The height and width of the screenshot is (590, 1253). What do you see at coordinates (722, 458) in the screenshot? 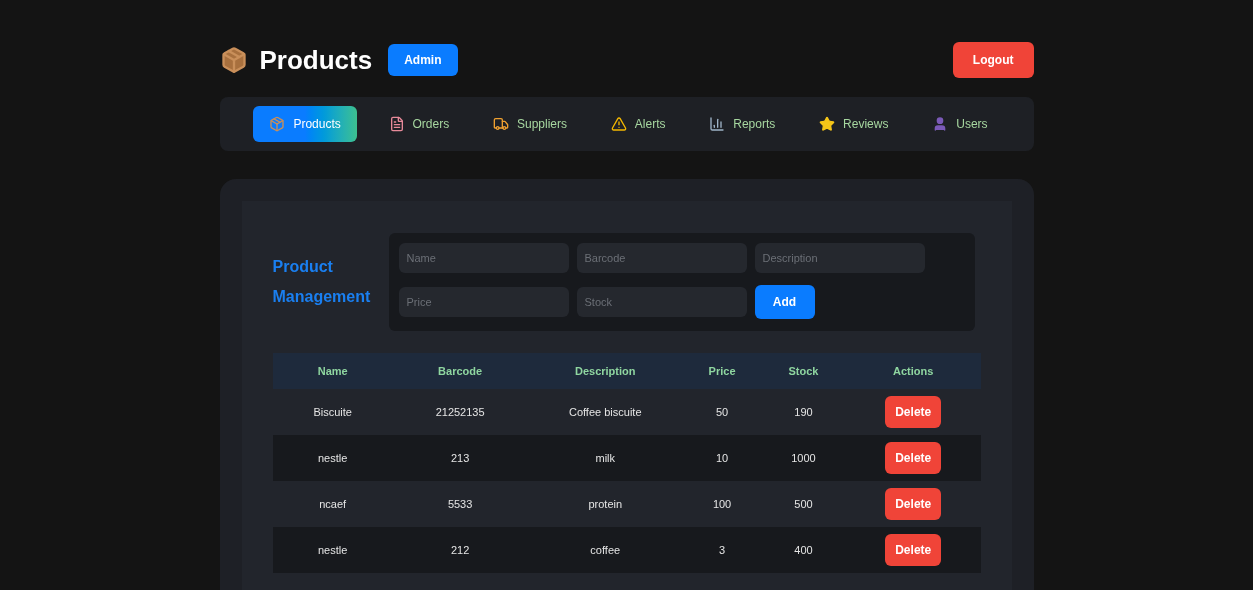
I see `table-cell: 10` at bounding box center [722, 458].